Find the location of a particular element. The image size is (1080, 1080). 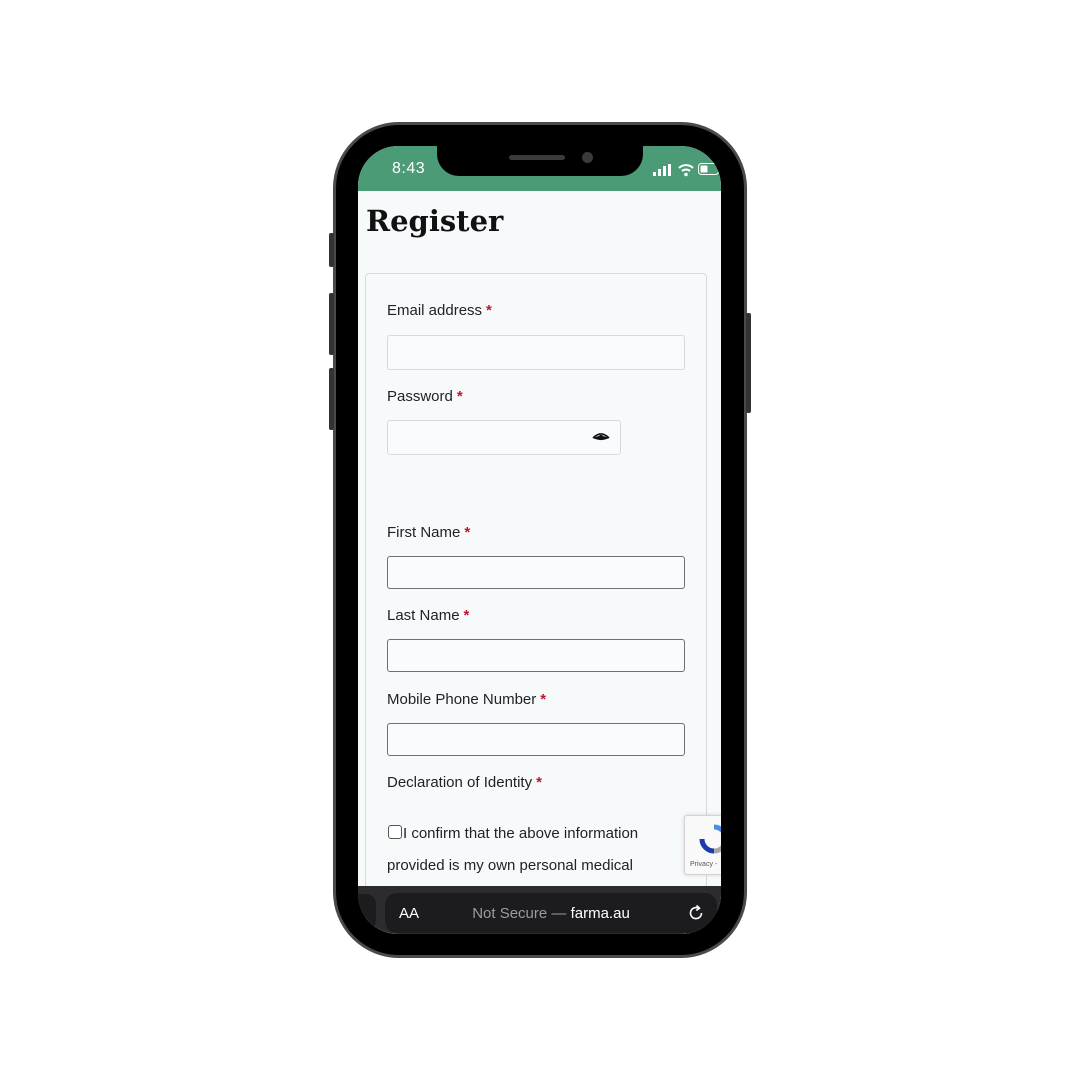

eye-icon is located at coordinates (601, 437).